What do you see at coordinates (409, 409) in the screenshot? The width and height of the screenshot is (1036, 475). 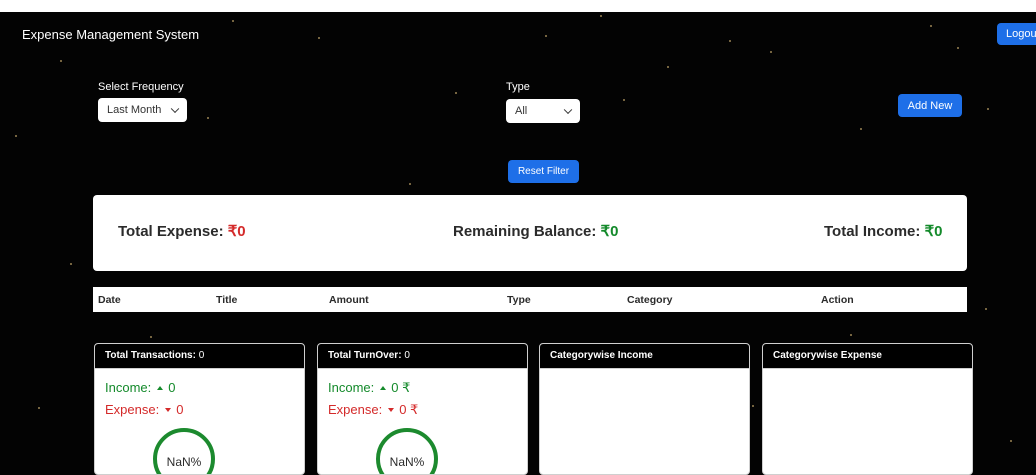 I see `expense-turnover: 0 ₹` at bounding box center [409, 409].